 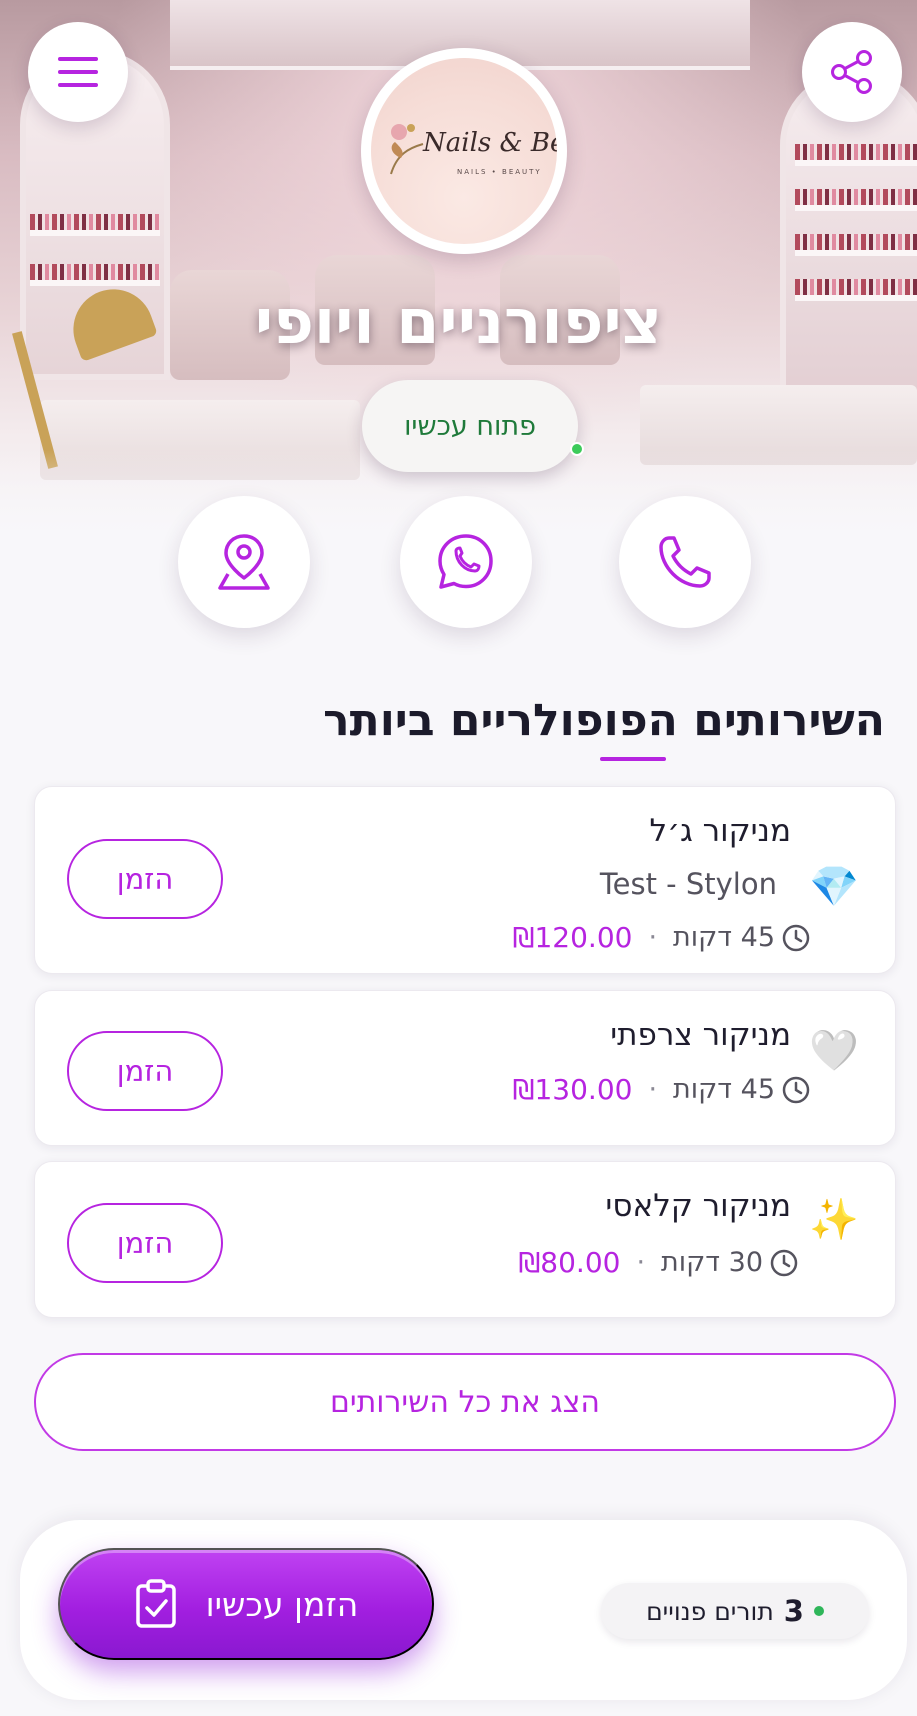 What do you see at coordinates (662, 937) in the screenshot?
I see `service-meta: 45 דקות · ₪120.00` at bounding box center [662, 937].